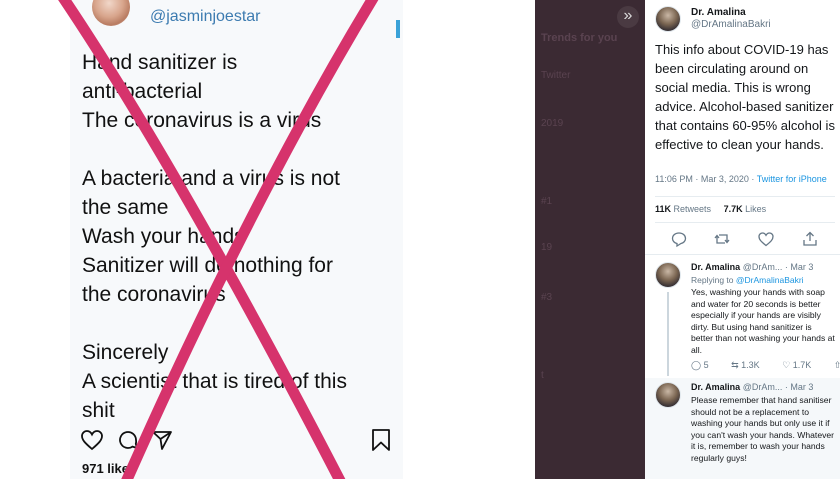 The width and height of the screenshot is (840, 479). I want to click on tweet-stats: 11K Retweets 7.7K Likes, so click(710, 209).